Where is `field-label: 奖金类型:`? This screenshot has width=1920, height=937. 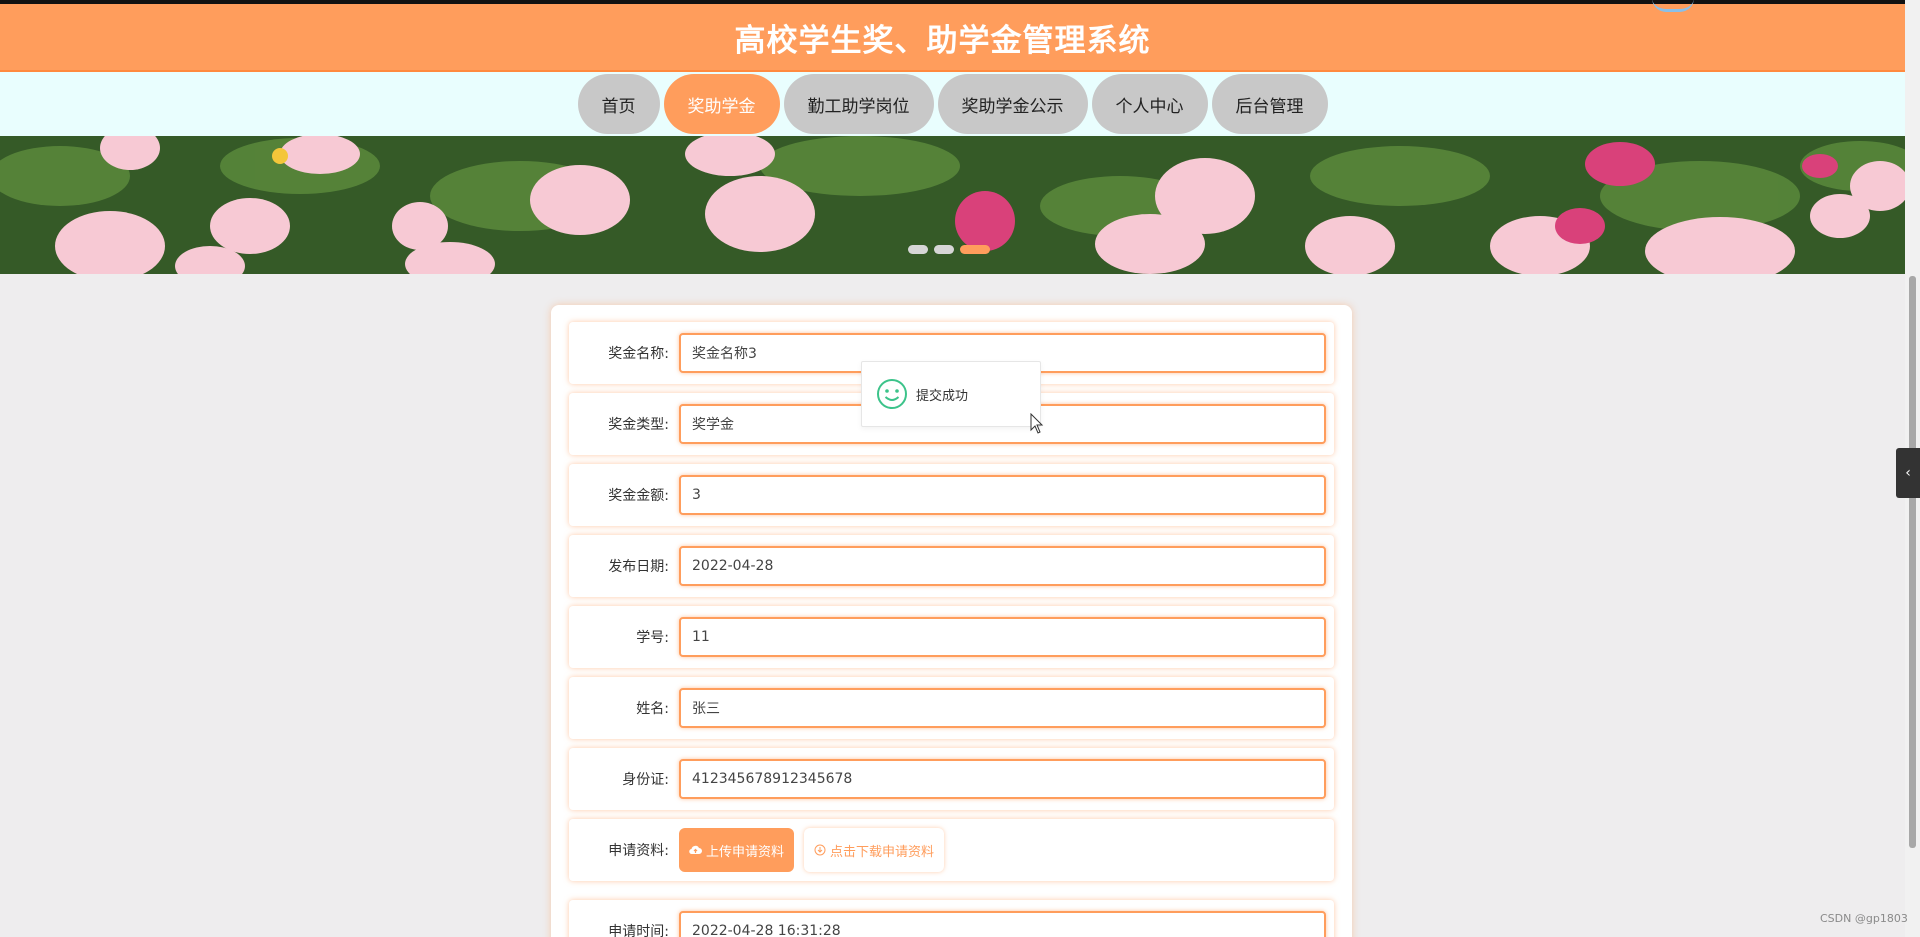
field-label: 奖金类型: is located at coordinates (638, 425).